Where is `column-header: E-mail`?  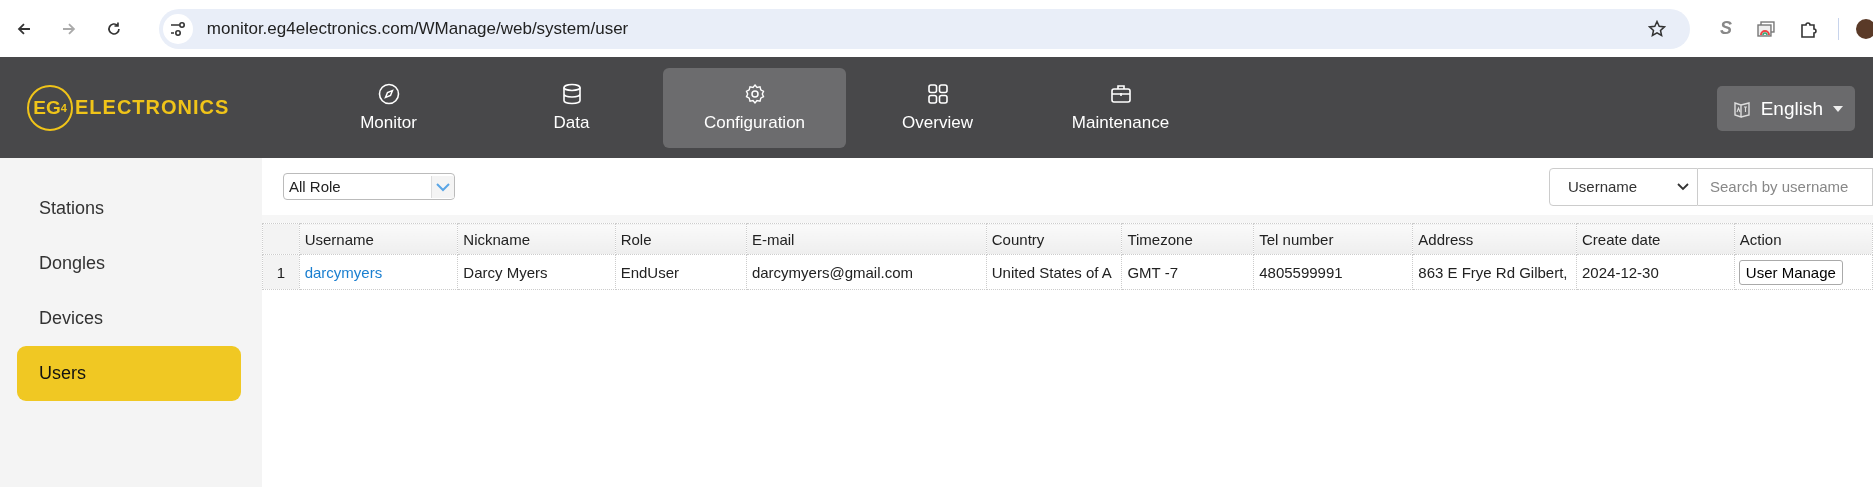 column-header: E-mail is located at coordinates (866, 239).